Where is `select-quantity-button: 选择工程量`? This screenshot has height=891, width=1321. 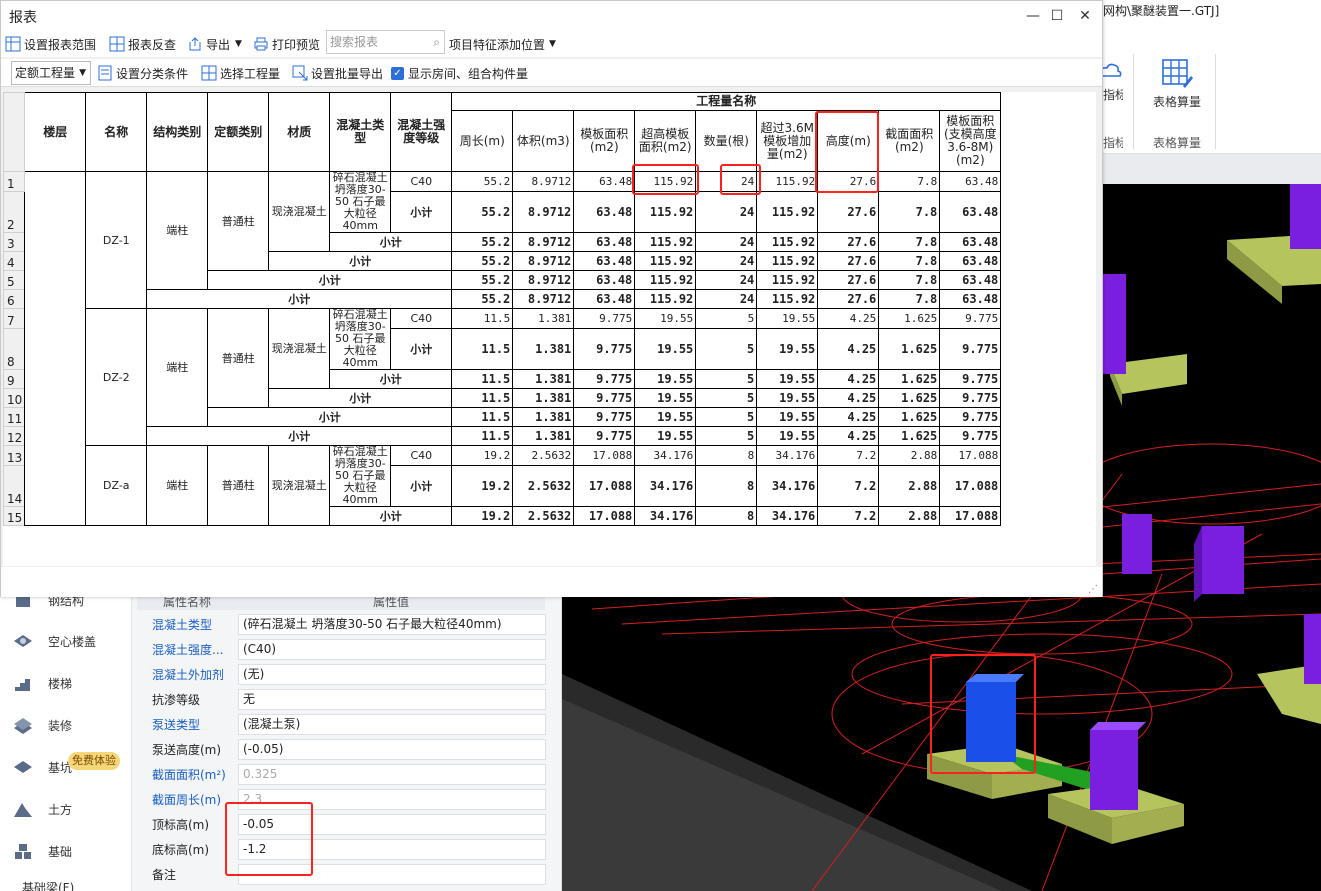 select-quantity-button: 选择工程量 is located at coordinates (240, 73).